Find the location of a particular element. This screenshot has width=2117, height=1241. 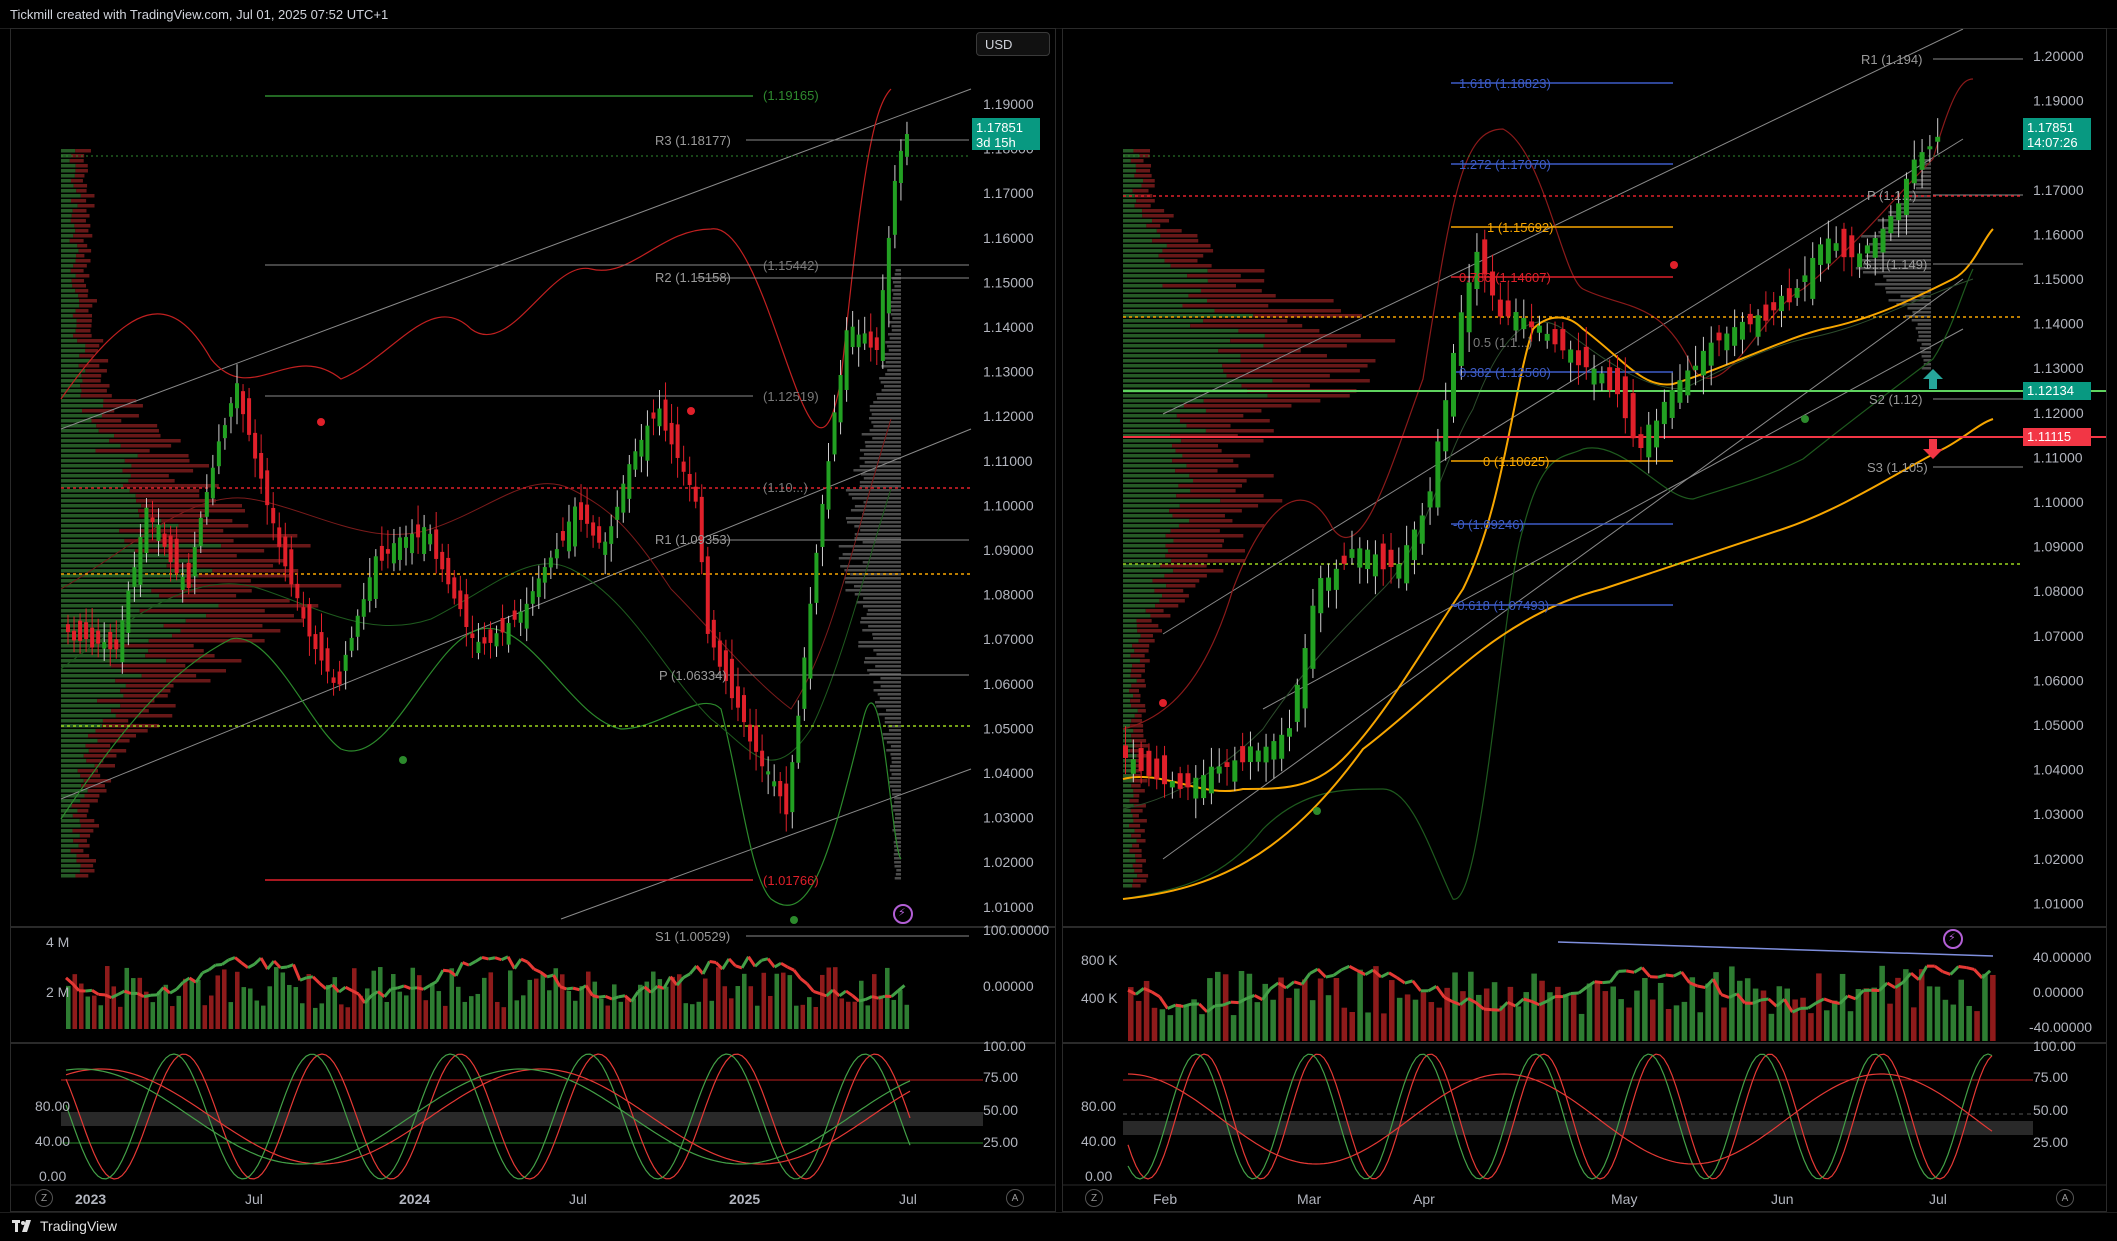

pivot-label-s2: S2 (1.12) is located at coordinates (1895, 399).